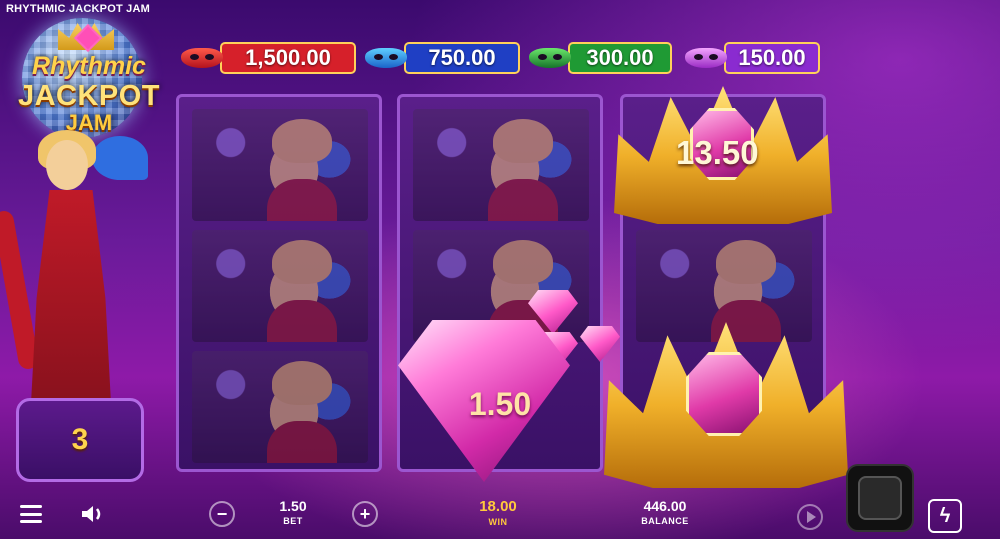 The height and width of the screenshot is (539, 1000). Describe the element at coordinates (293, 506) in the screenshot. I see `bet-value: 1.50` at that location.